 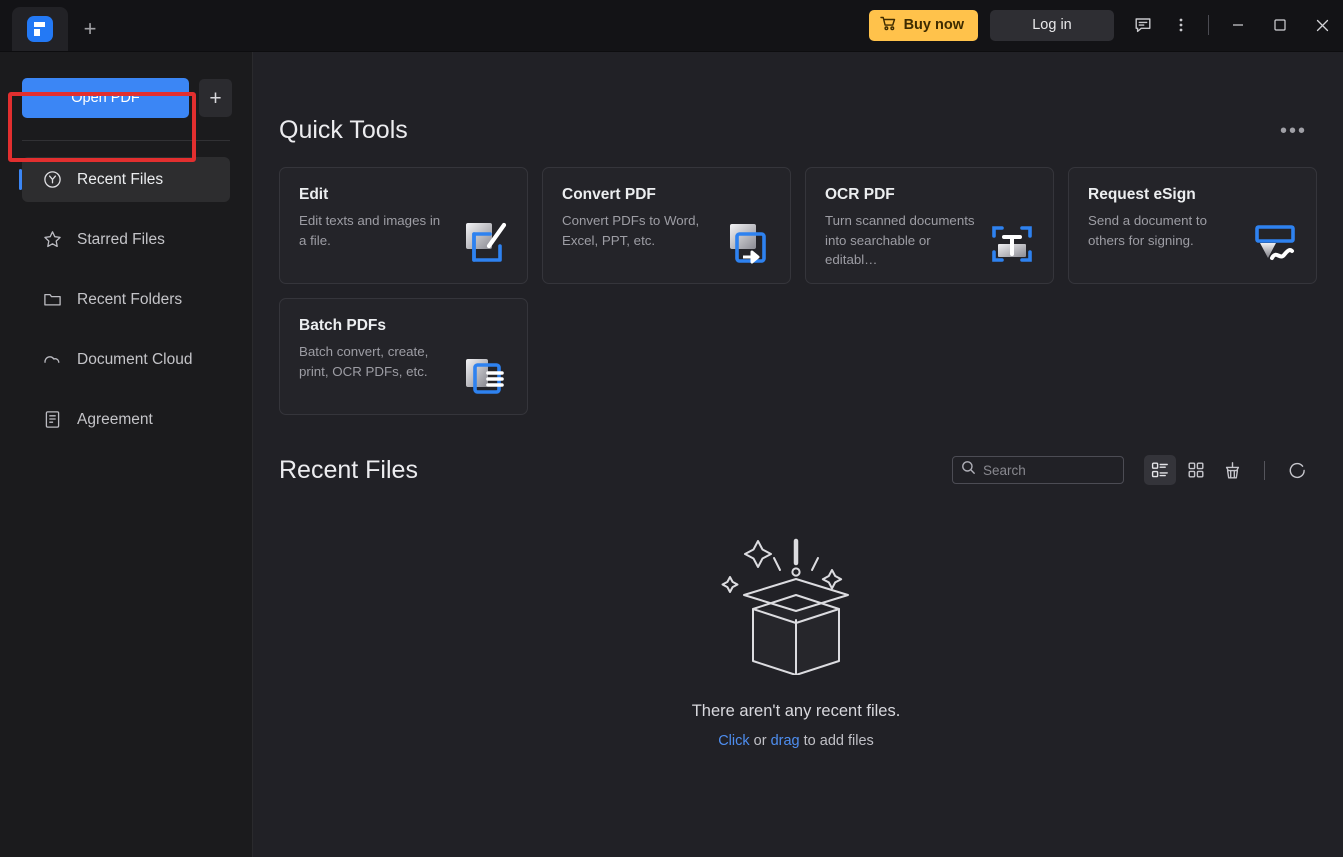 What do you see at coordinates (671, 26) in the screenshot?
I see `title-bar: + Buy now Log in` at bounding box center [671, 26].